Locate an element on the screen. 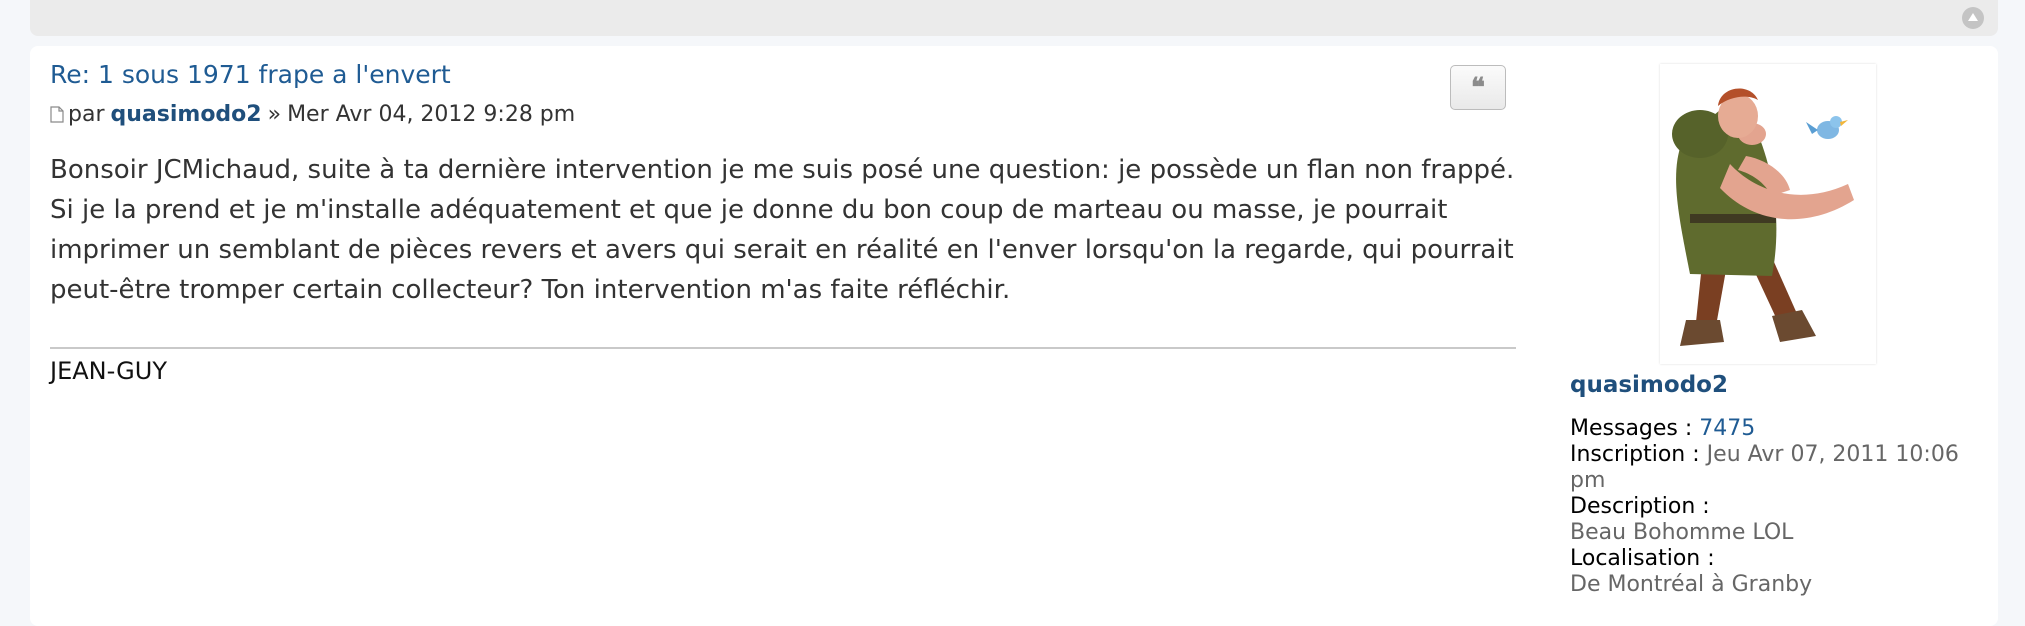  back-to-top-button is located at coordinates (1973, 18).